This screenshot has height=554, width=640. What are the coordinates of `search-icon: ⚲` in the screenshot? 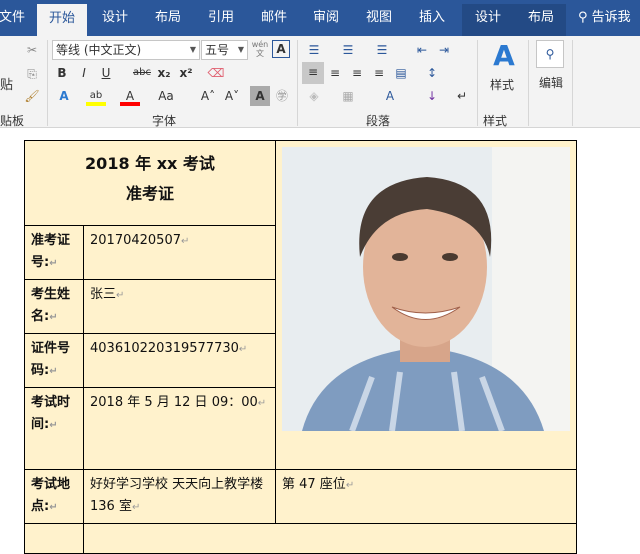 It's located at (583, 17).